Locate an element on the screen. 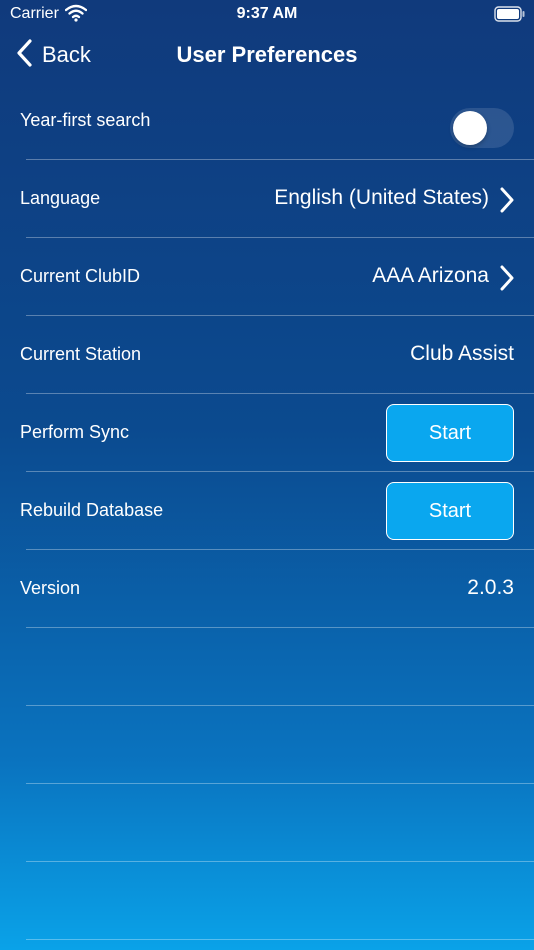 The width and height of the screenshot is (534, 950). language-label: Language is located at coordinates (60, 198).